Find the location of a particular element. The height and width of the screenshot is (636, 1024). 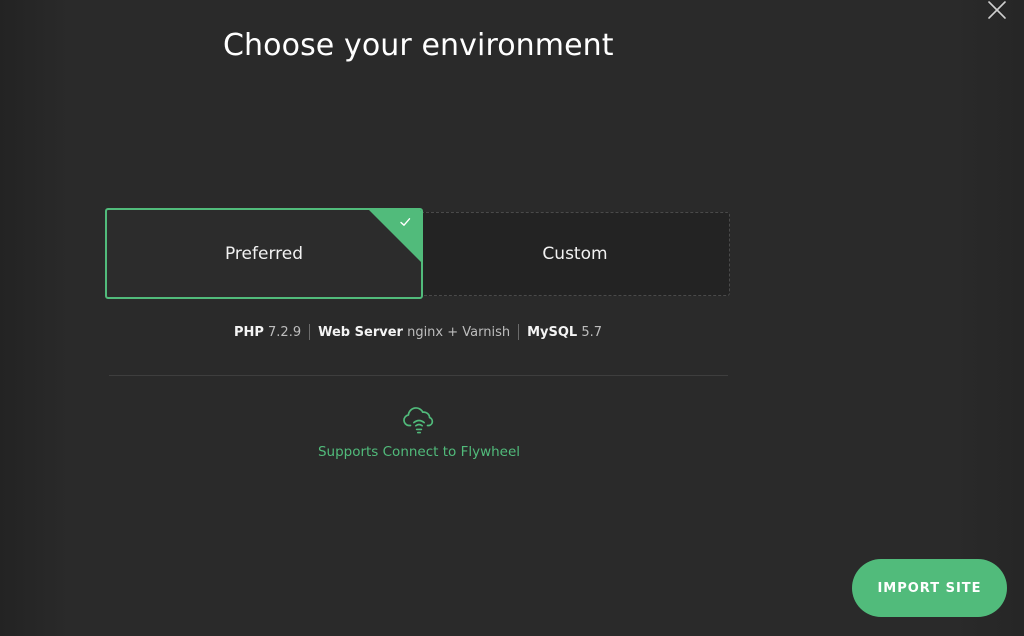

spec-mysql: MySQL 5.7 is located at coordinates (564, 332).